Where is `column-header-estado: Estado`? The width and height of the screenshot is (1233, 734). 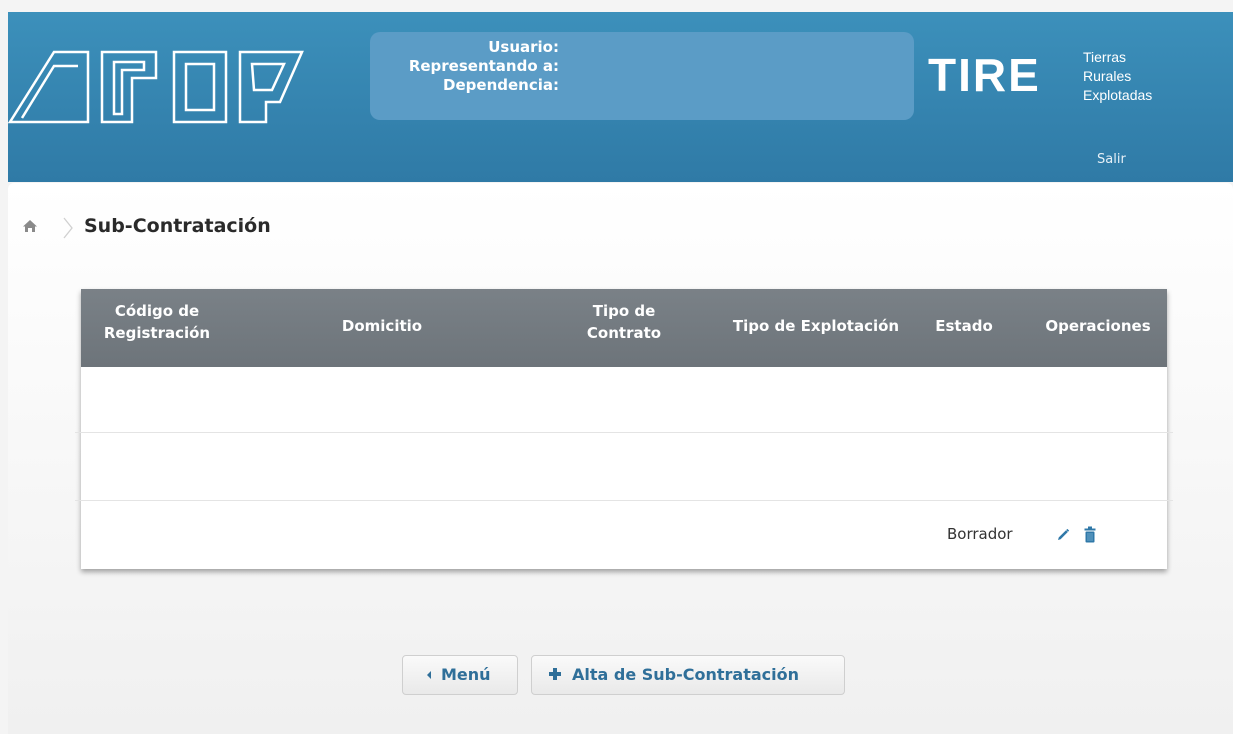 column-header-estado: Estado is located at coordinates (964, 326).